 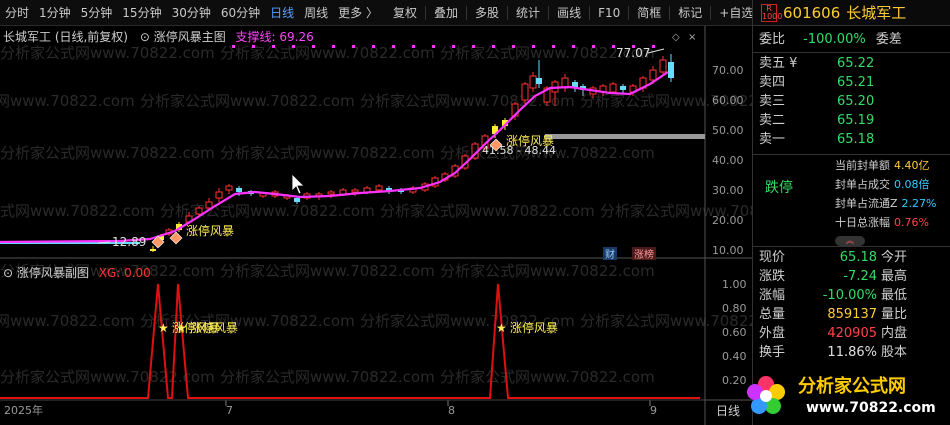 I want to click on main-y-tick: 60.00, so click(x=728, y=100).